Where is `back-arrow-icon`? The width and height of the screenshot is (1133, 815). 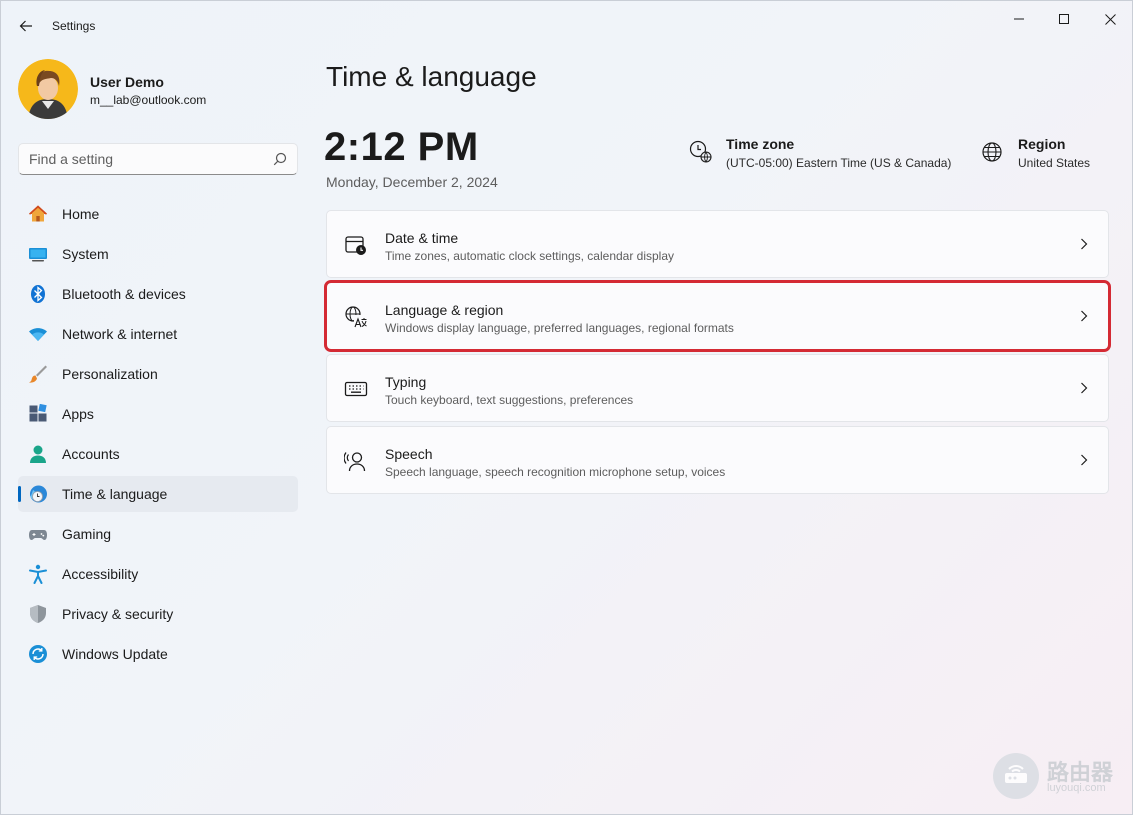 back-arrow-icon is located at coordinates (25, 26).